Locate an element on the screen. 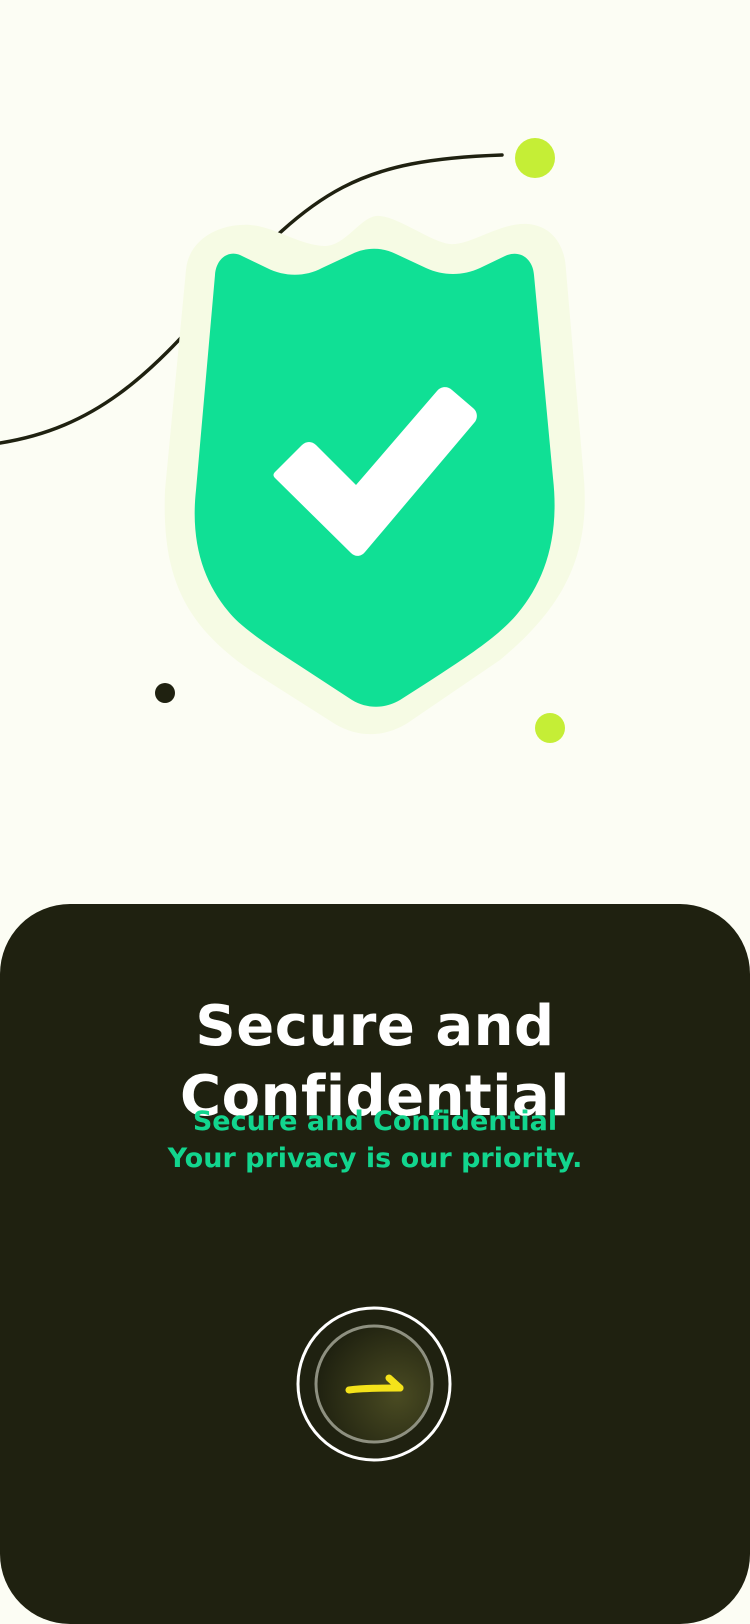 This screenshot has width=750, height=1624. dark-dot is located at coordinates (165, 693).